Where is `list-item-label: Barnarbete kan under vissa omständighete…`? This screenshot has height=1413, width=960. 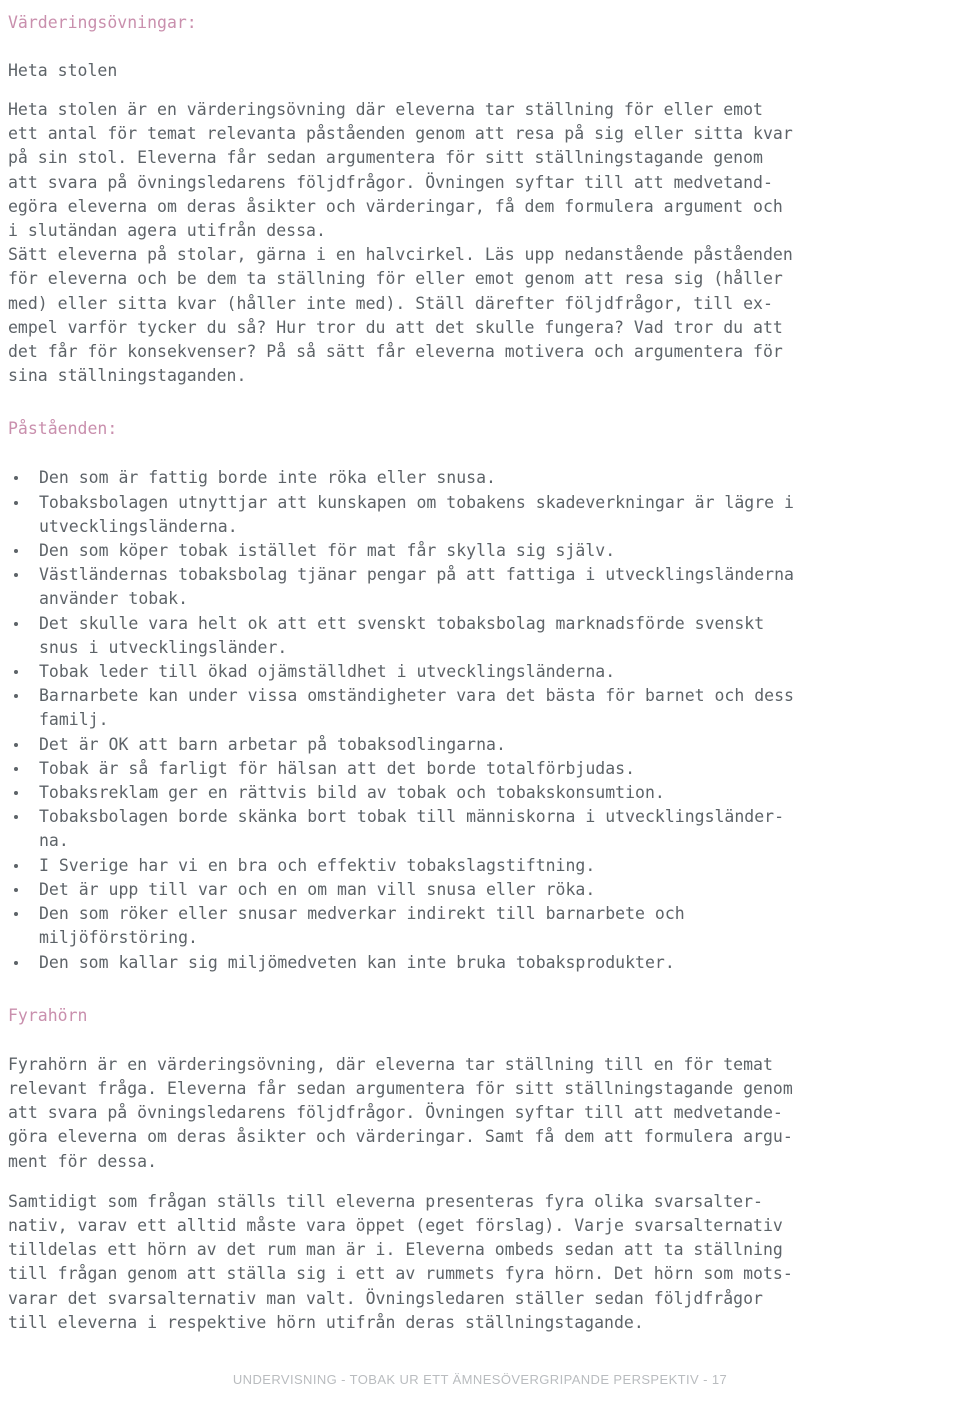 list-item-label: Barnarbete kan under vissa omständighete… is located at coordinates (416, 708).